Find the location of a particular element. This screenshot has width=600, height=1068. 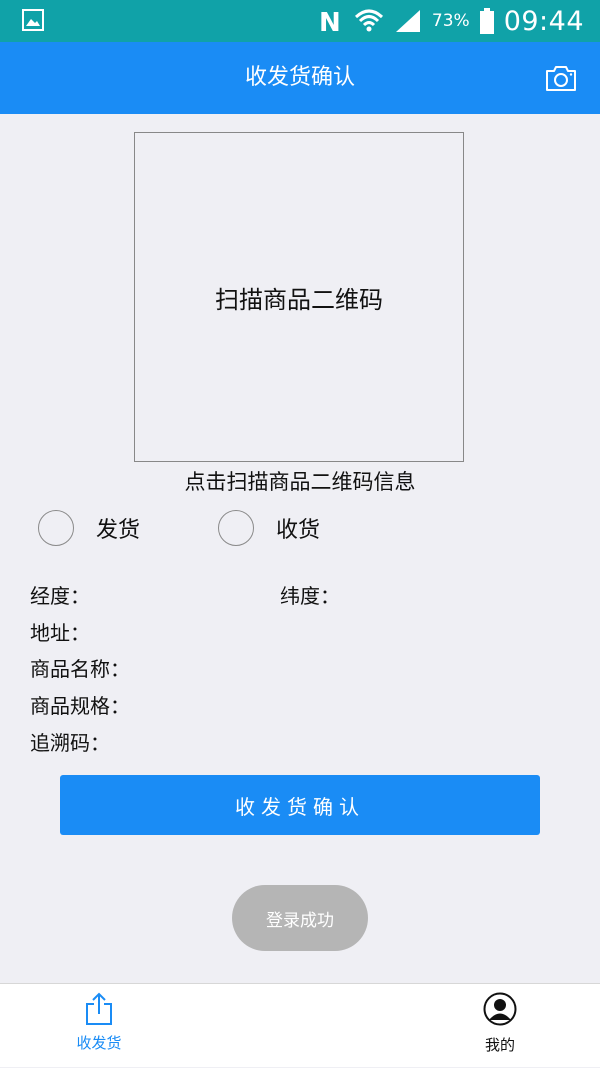

radio-ship-label: 发货 is located at coordinates (118, 530).